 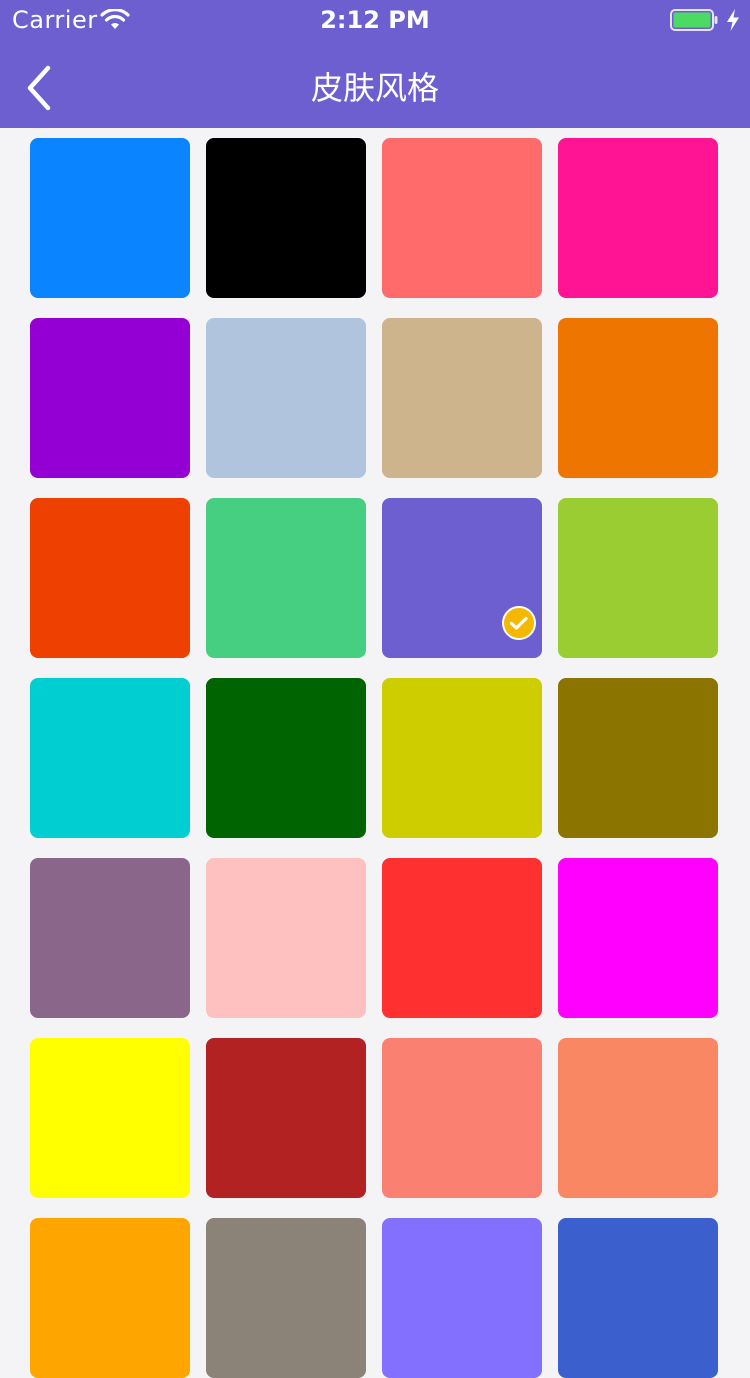 I want to click on checkmark-circle-icon, so click(x=519, y=623).